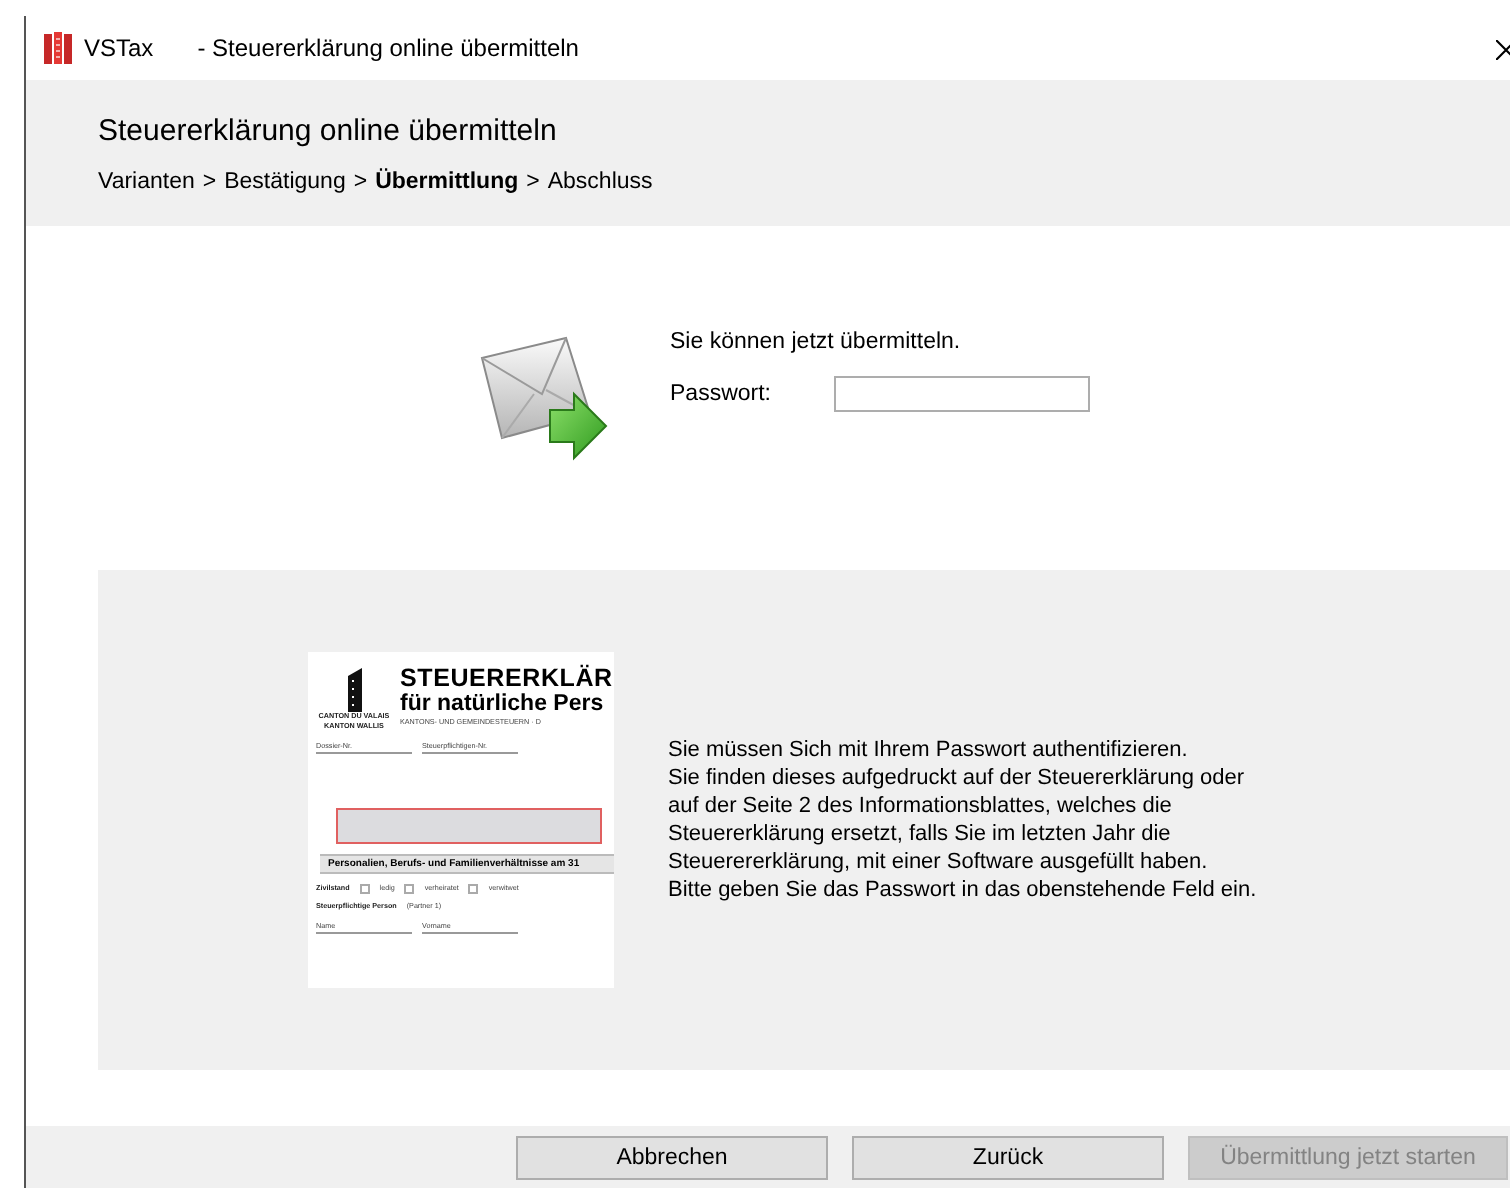  Describe the element at coordinates (600, 182) in the screenshot. I see `breadcrumb-step: Abschluss` at that location.